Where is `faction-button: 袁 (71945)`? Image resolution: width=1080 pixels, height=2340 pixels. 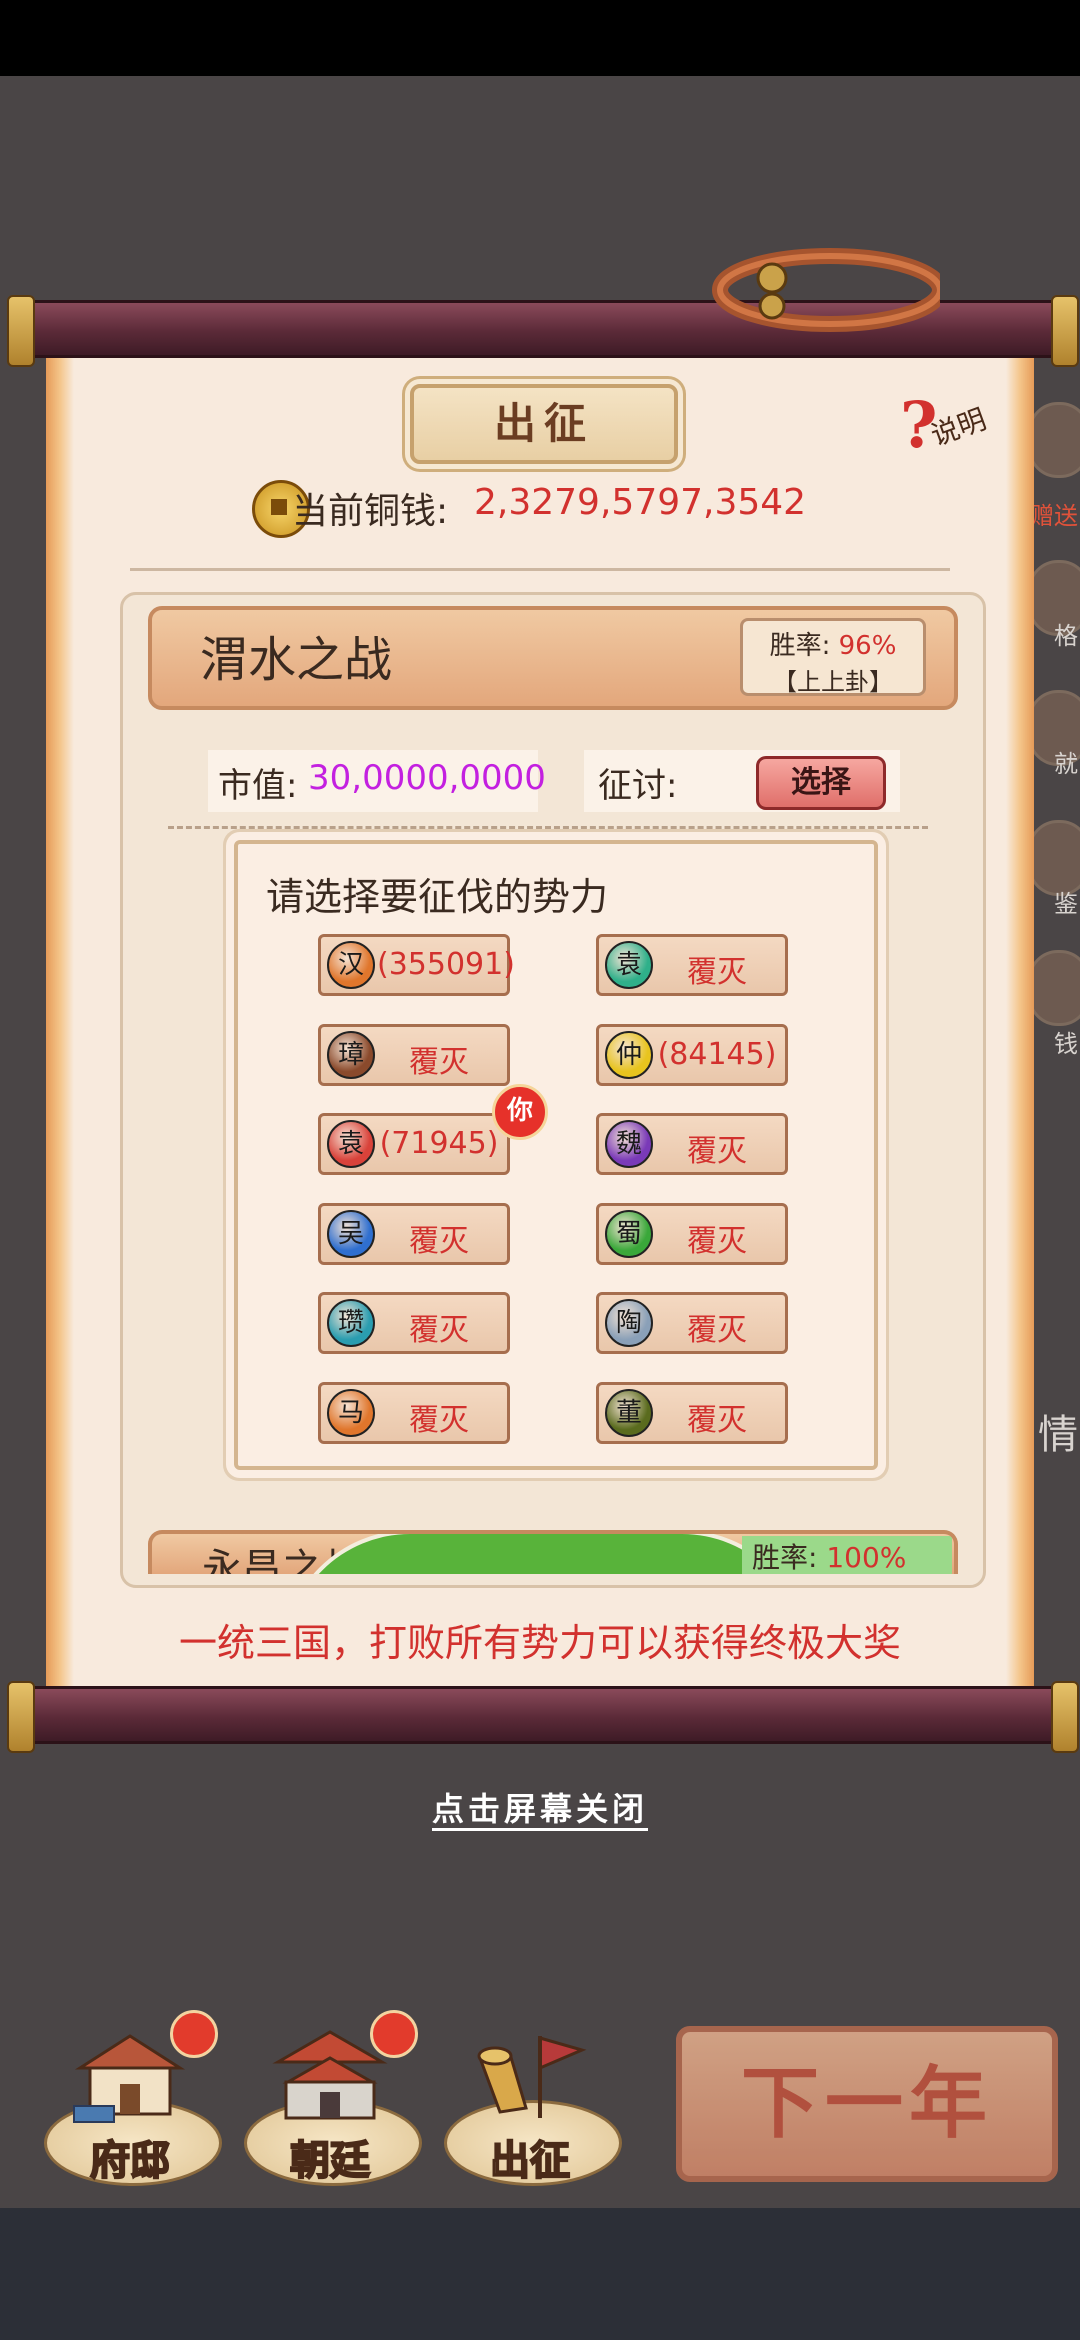 faction-button: 袁 (71945) is located at coordinates (414, 1144).